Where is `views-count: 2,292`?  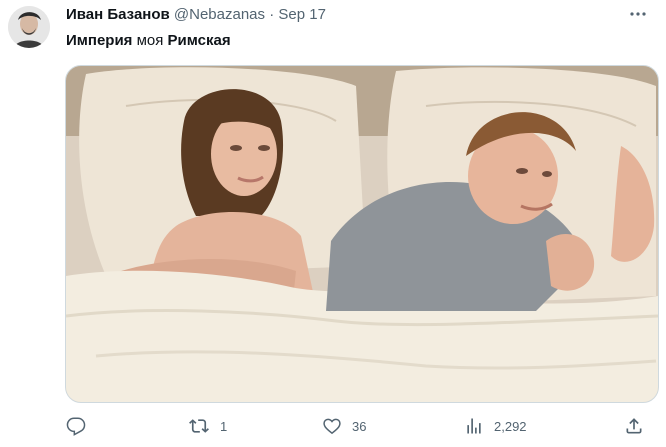
views-count: 2,292 is located at coordinates (510, 426).